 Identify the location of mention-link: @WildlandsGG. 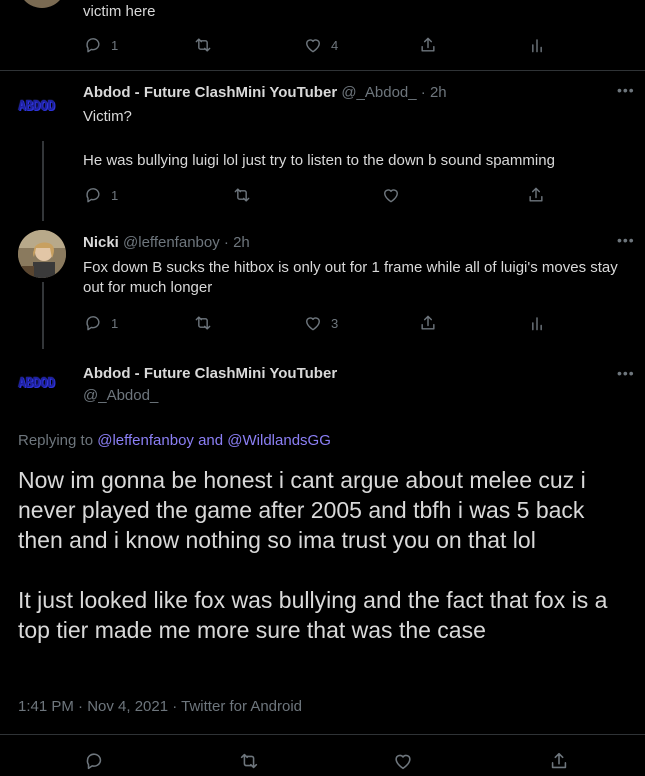
(279, 440).